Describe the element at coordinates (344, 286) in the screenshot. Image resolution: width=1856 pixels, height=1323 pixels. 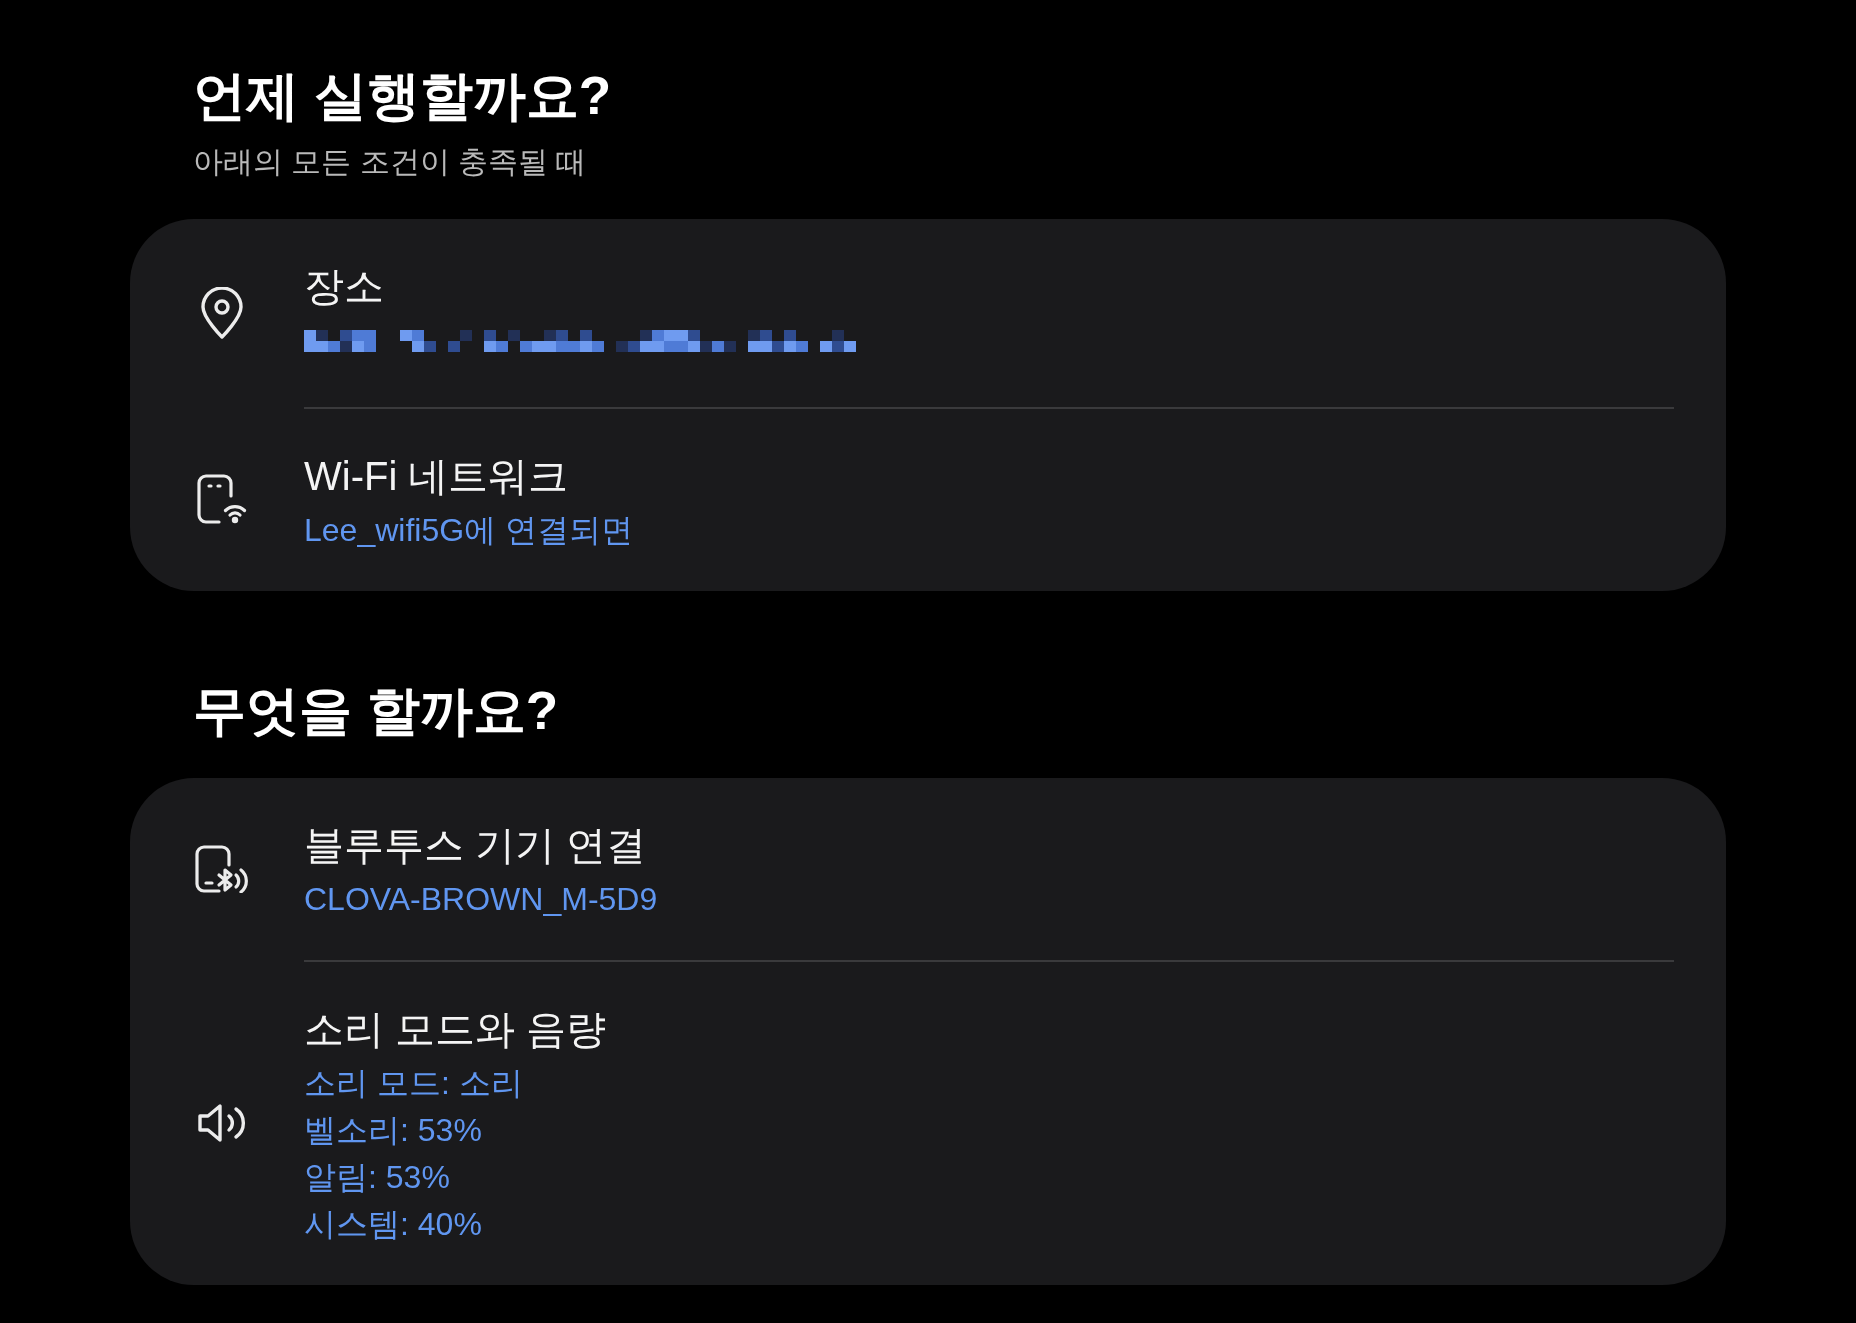
I see `item-title: 장소` at that location.